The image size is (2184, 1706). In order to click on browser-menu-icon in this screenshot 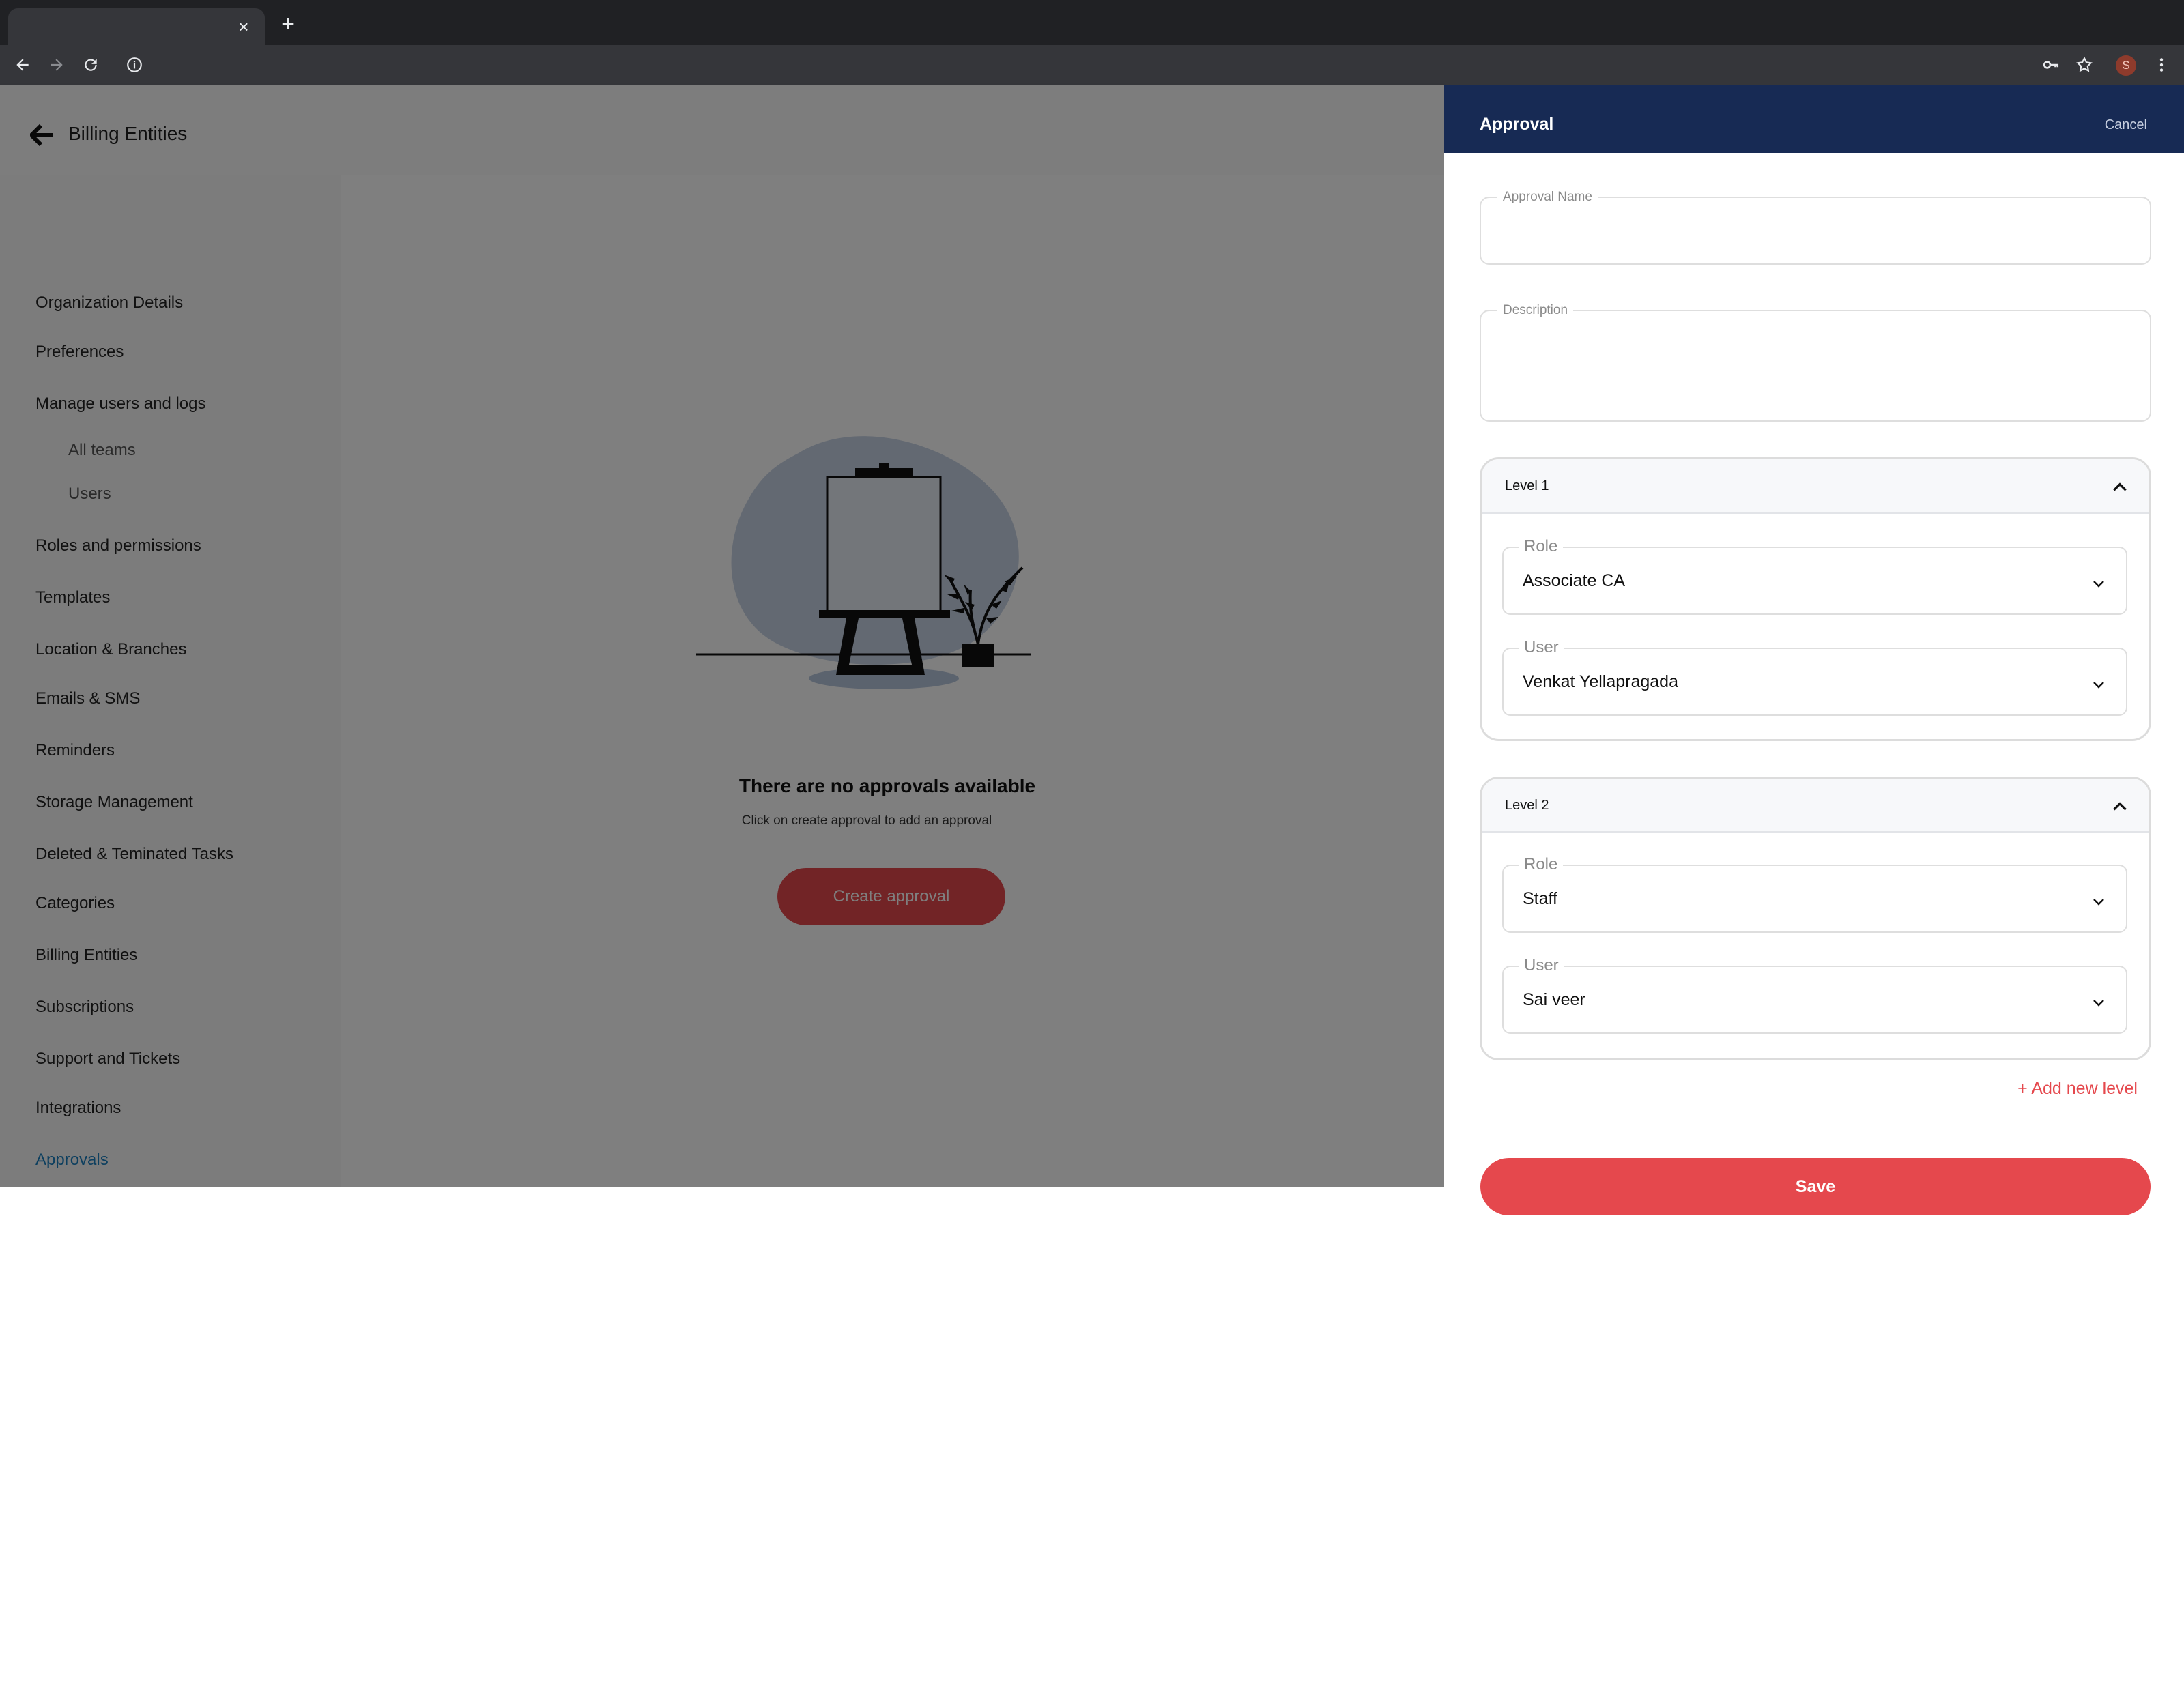, I will do `click(2161, 64)`.